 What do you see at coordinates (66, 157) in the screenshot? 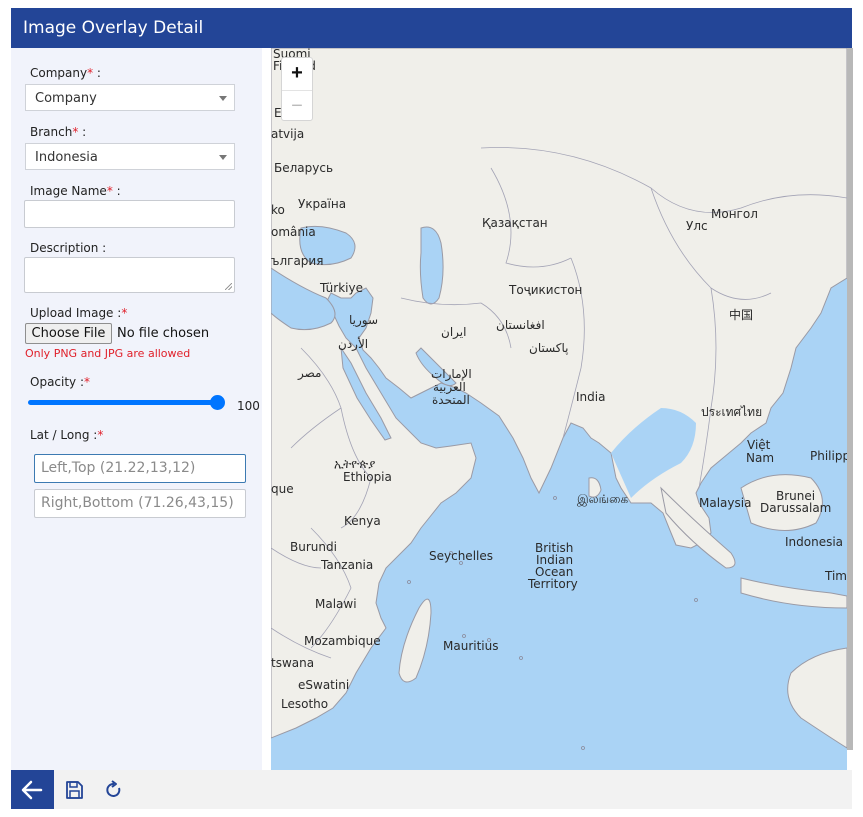
I see `branch-value: Indonesia` at bounding box center [66, 157].